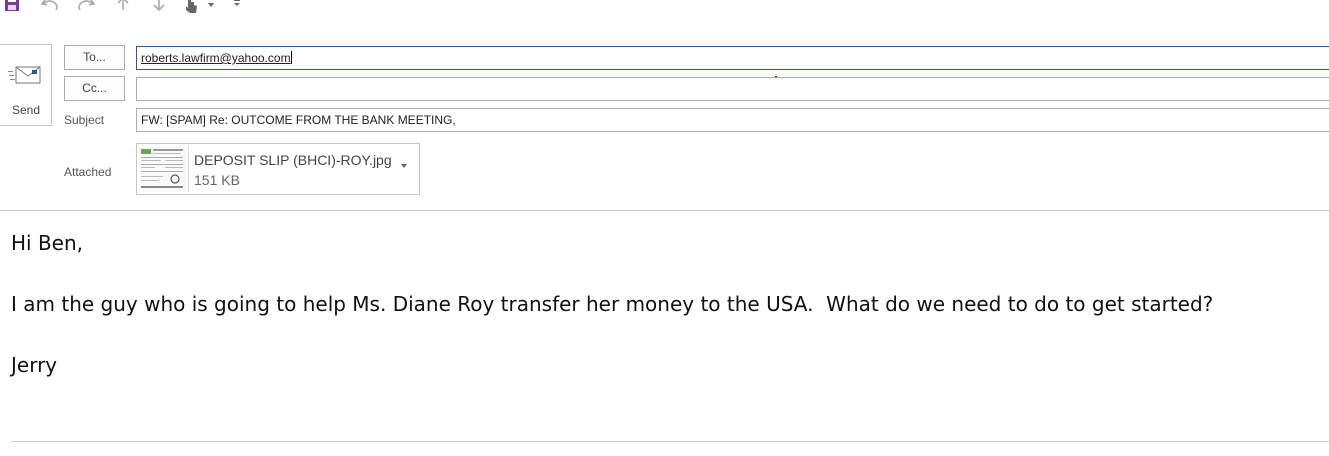 The image size is (1329, 456). What do you see at coordinates (291, 57) in the screenshot?
I see `text-caret` at bounding box center [291, 57].